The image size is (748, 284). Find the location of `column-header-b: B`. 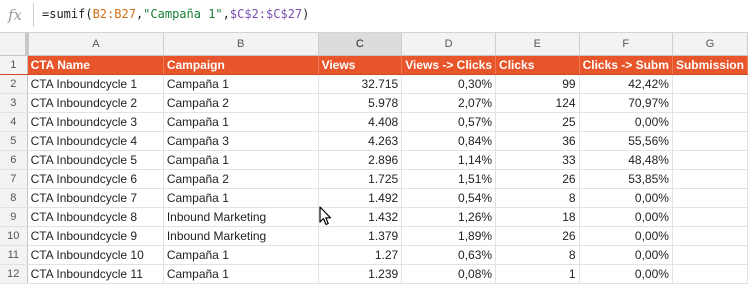

column-header-b: B is located at coordinates (241, 44).